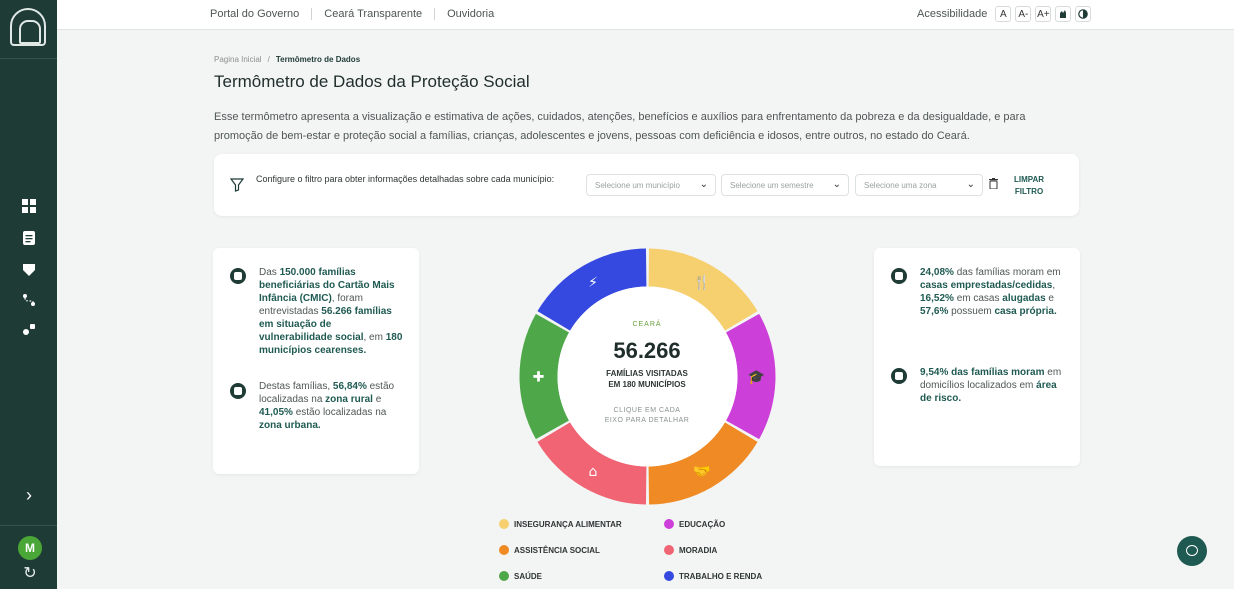  I want to click on legend-moradia: MORADIA, so click(690, 550).